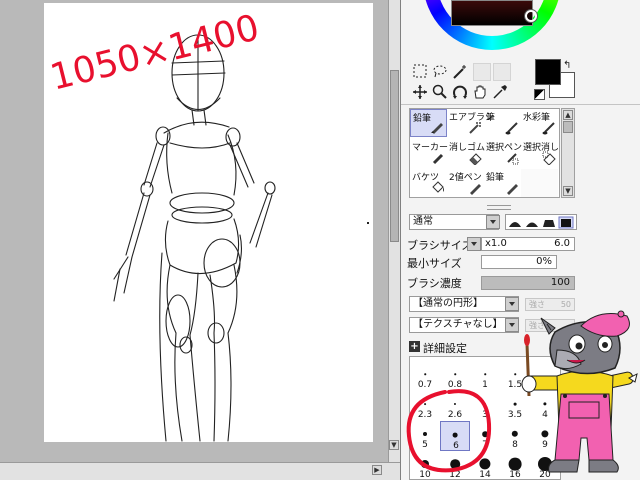 This screenshot has height=480, width=640. What do you see at coordinates (429, 153) in the screenshot?
I see `brush-tool-marker: マーカー` at bounding box center [429, 153].